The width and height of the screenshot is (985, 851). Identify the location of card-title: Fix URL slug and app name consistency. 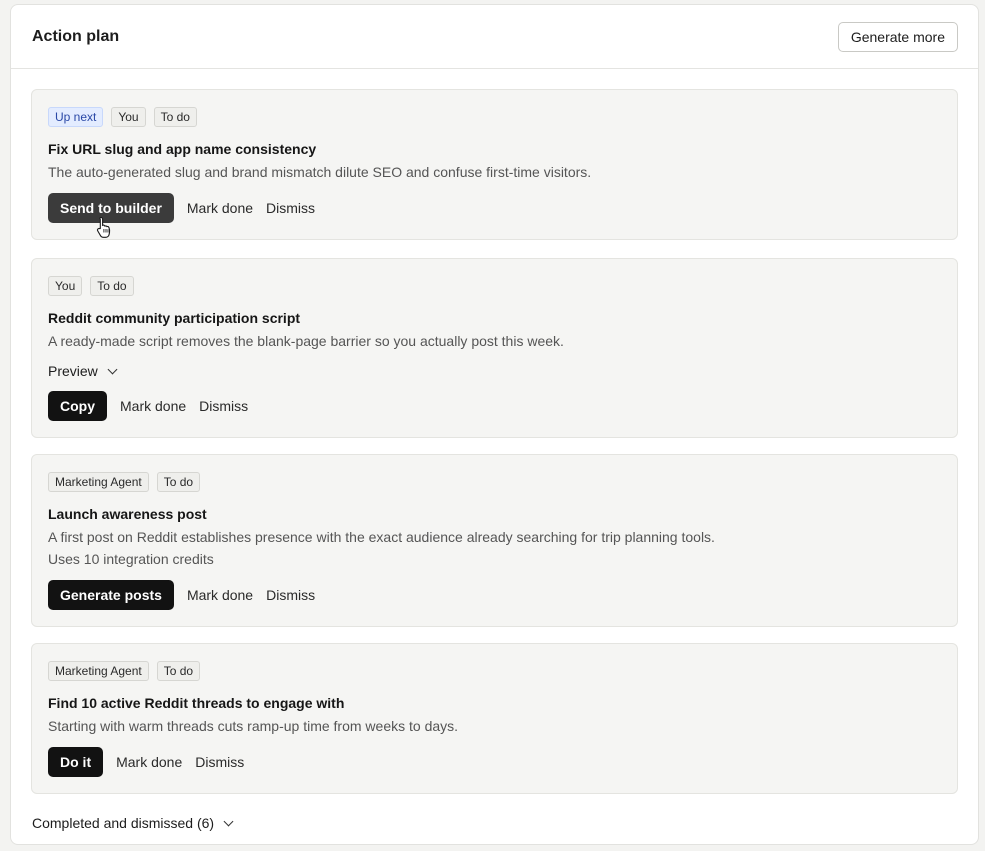
(182, 149).